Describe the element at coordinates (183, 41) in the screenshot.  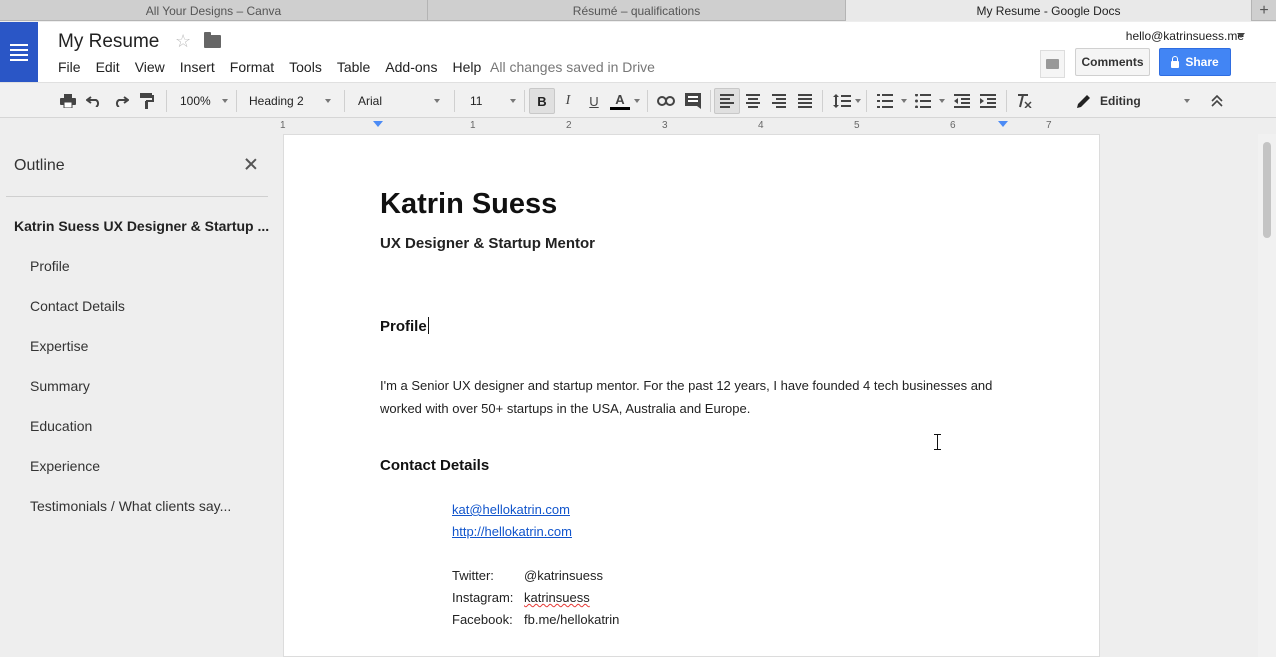
I see `star-icon: ☆` at that location.